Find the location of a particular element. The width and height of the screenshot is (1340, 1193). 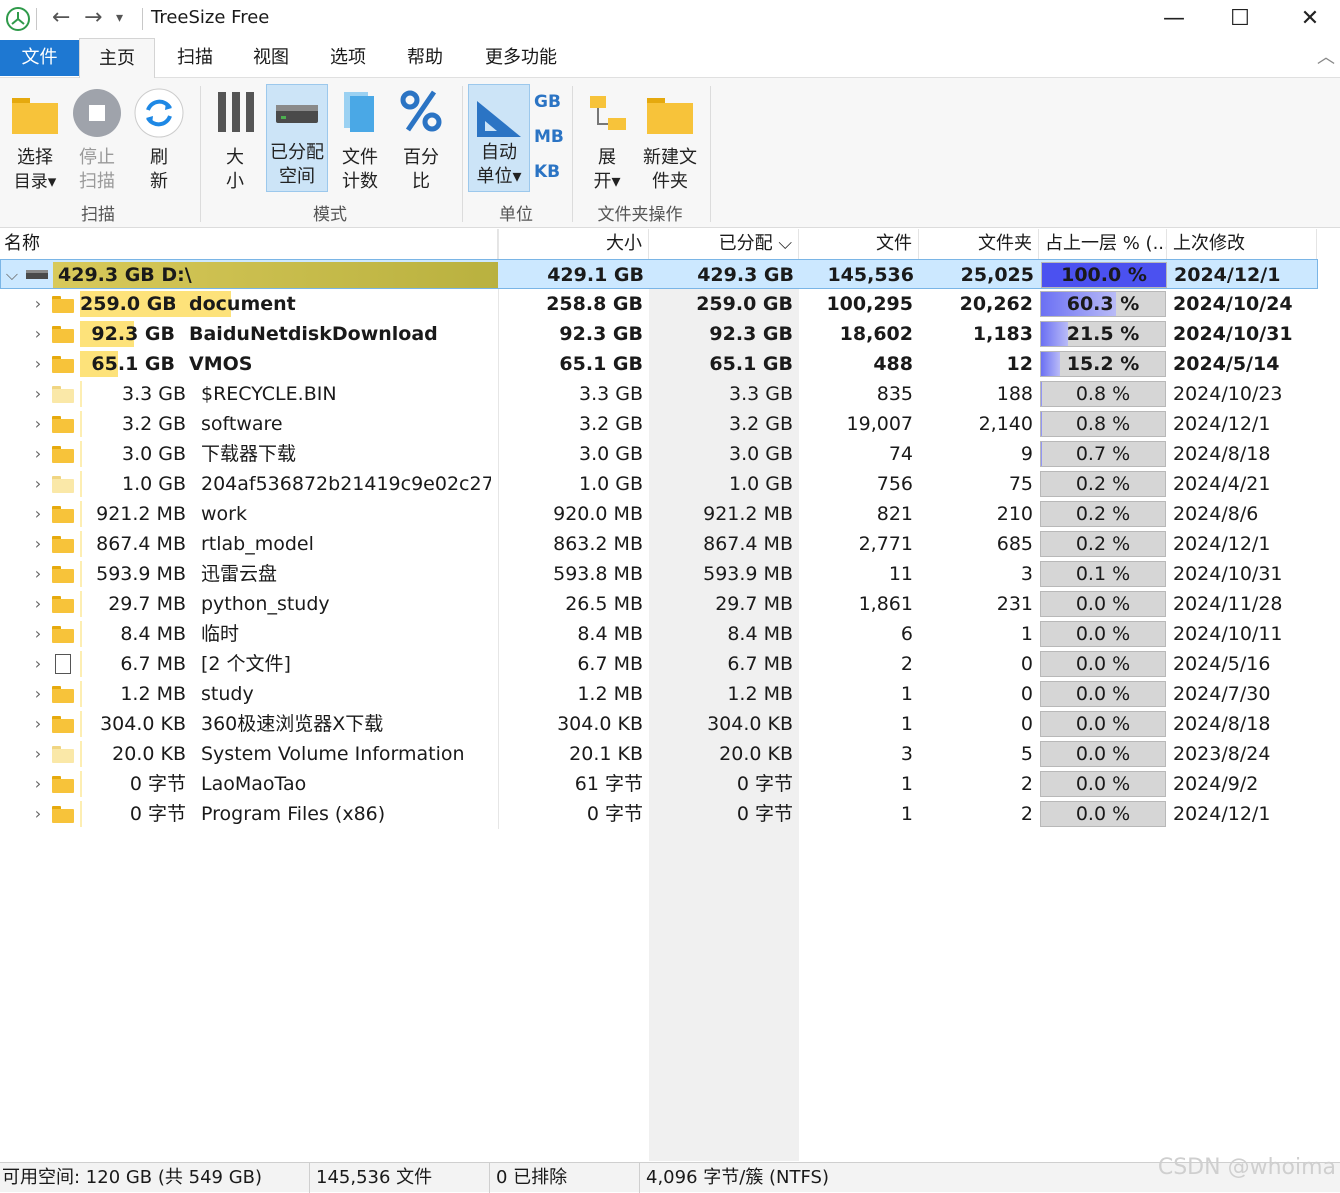

unit-gb-button: GB is located at coordinates (547, 102).